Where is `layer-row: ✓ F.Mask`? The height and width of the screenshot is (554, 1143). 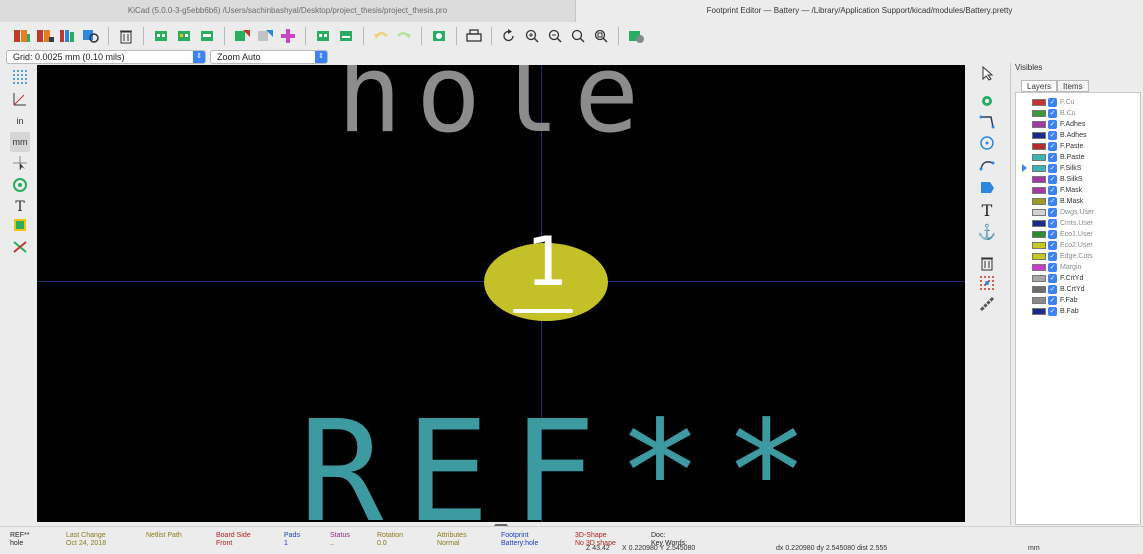 layer-row: ✓ F.Mask is located at coordinates (1057, 190).